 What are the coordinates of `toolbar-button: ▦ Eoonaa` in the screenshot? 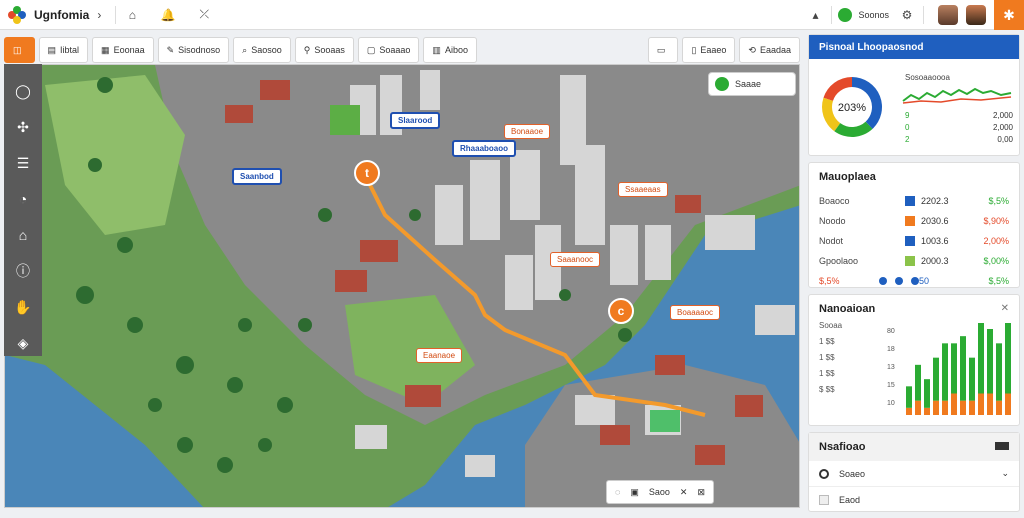 It's located at (123, 50).